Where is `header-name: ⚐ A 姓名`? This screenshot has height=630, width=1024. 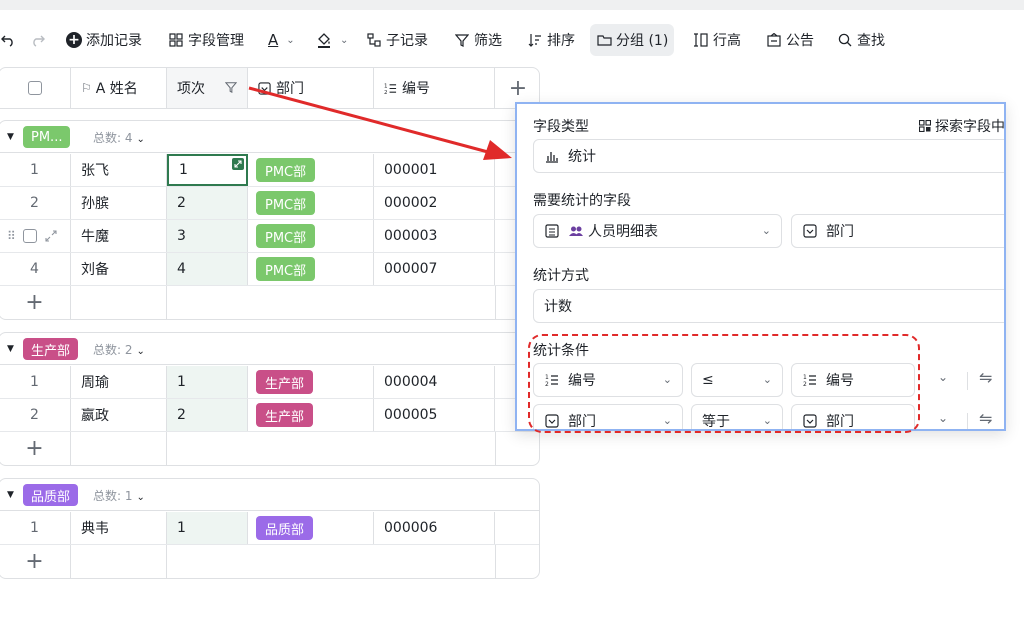 header-name: ⚐ A 姓名 is located at coordinates (119, 88).